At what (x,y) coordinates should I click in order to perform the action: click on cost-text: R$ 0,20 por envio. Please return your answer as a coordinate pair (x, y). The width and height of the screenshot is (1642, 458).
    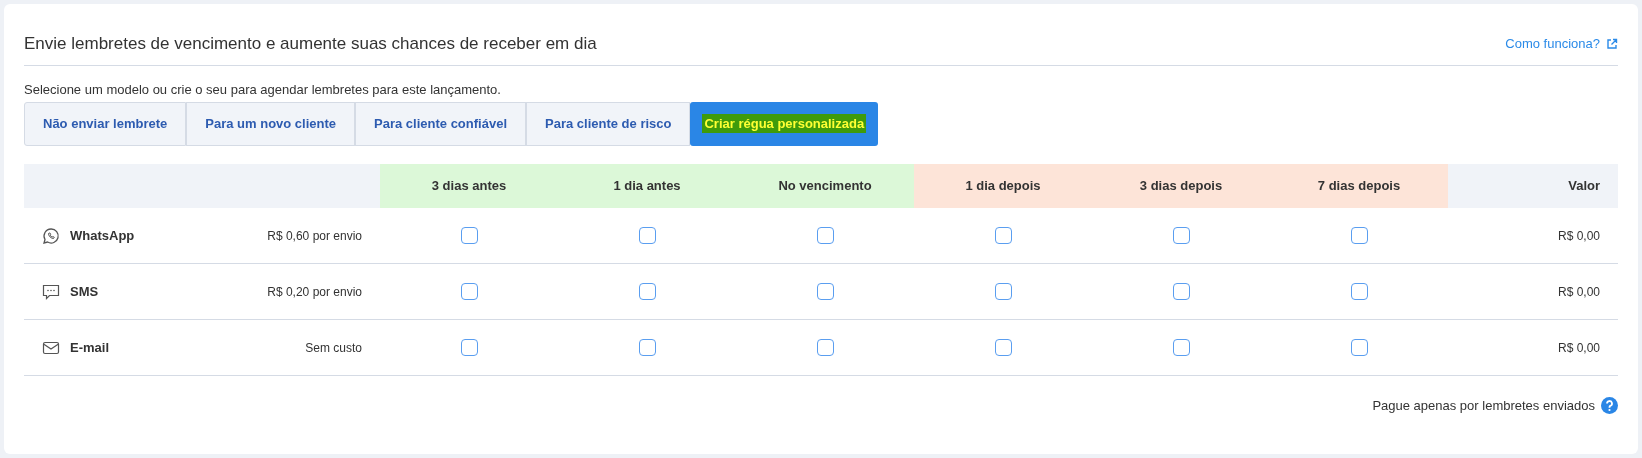
    Looking at the image, I should click on (314, 292).